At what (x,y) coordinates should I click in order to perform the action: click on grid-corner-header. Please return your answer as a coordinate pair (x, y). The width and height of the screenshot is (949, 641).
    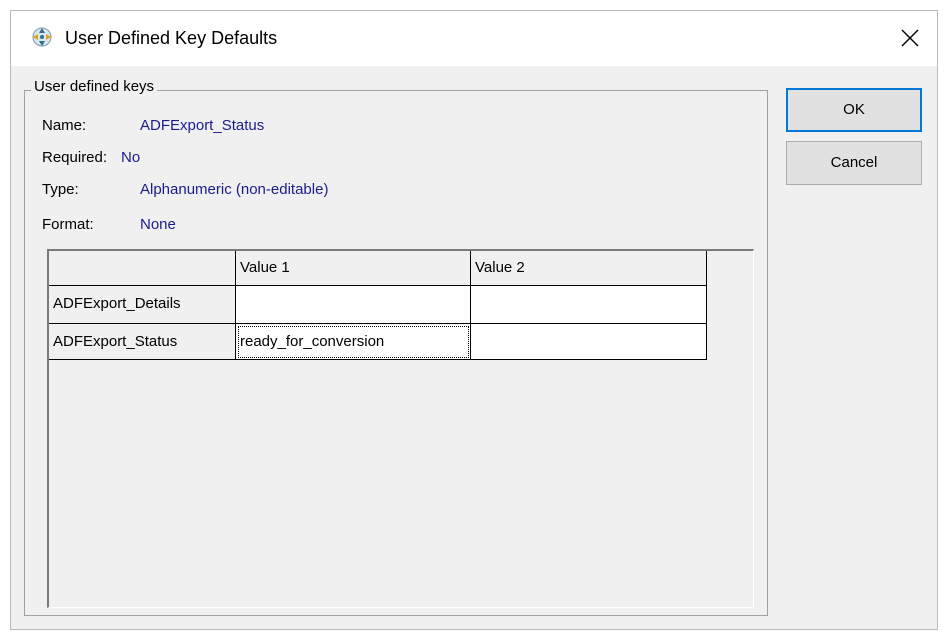
    Looking at the image, I should click on (142, 268).